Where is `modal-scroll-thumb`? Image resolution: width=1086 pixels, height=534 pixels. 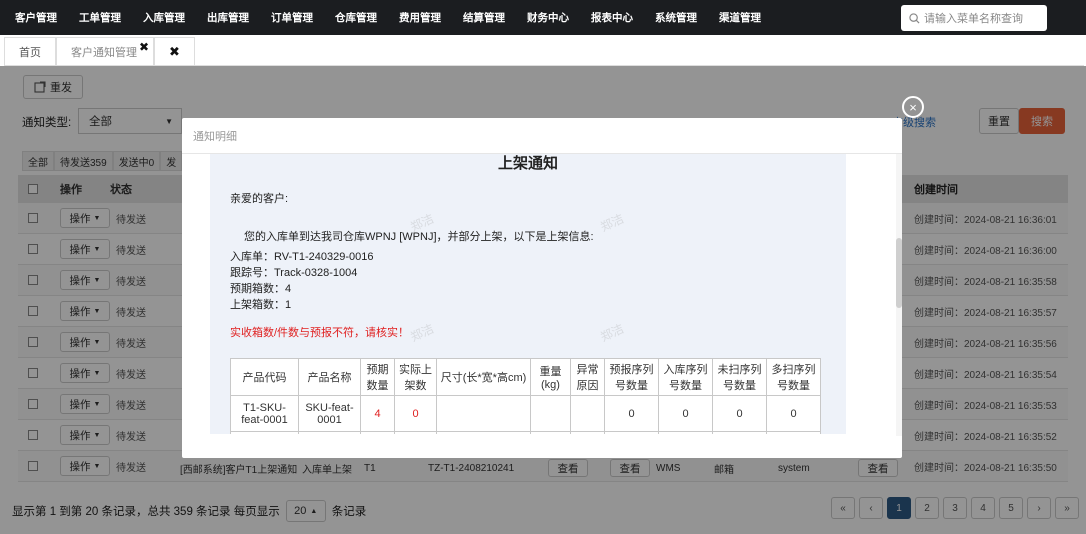 modal-scroll-thumb is located at coordinates (899, 273).